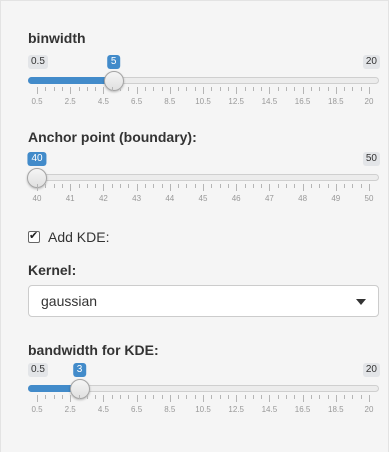  I want to click on slider-tick-label: 44, so click(170, 198).